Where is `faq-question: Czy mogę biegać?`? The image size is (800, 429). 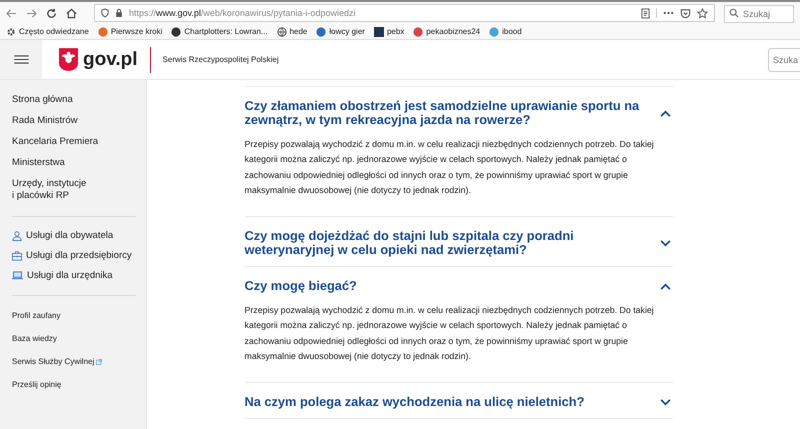
faq-question: Czy mogę biegać? is located at coordinates (458, 286).